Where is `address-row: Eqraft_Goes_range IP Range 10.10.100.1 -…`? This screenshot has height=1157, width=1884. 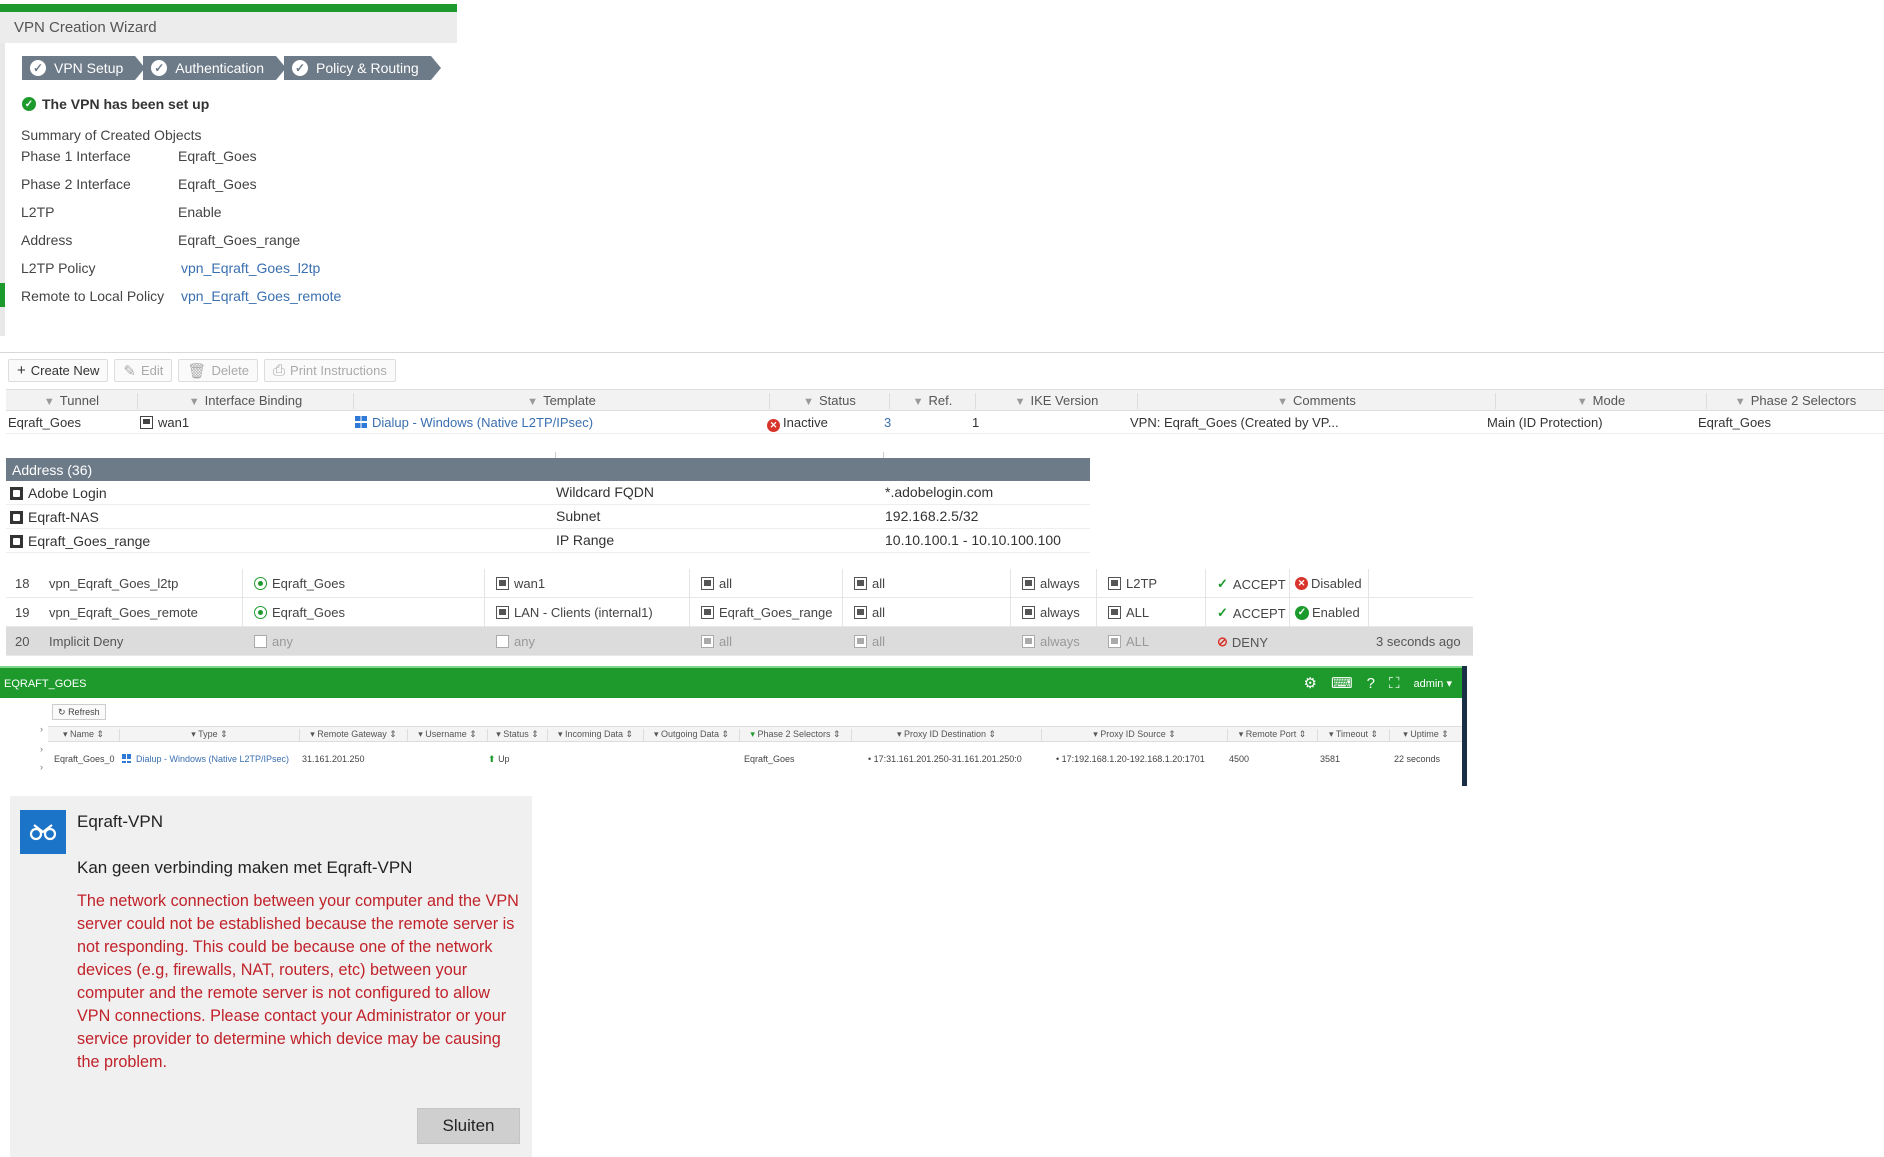
address-row: Eqraft_Goes_range IP Range 10.10.100.1 -… is located at coordinates (548, 541).